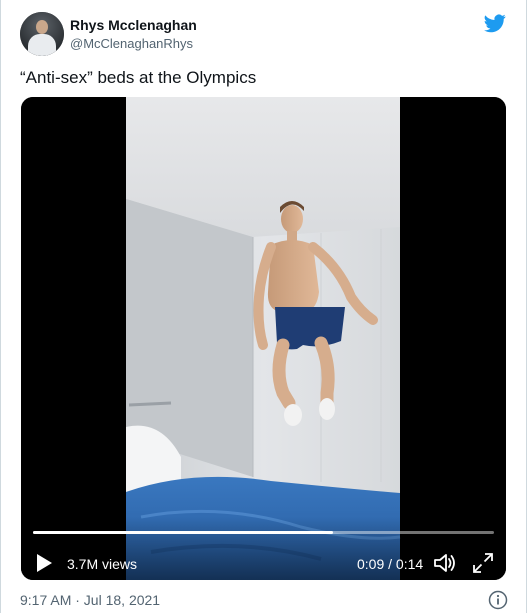 This screenshot has height=613, width=528. I want to click on avatar, so click(42, 34).